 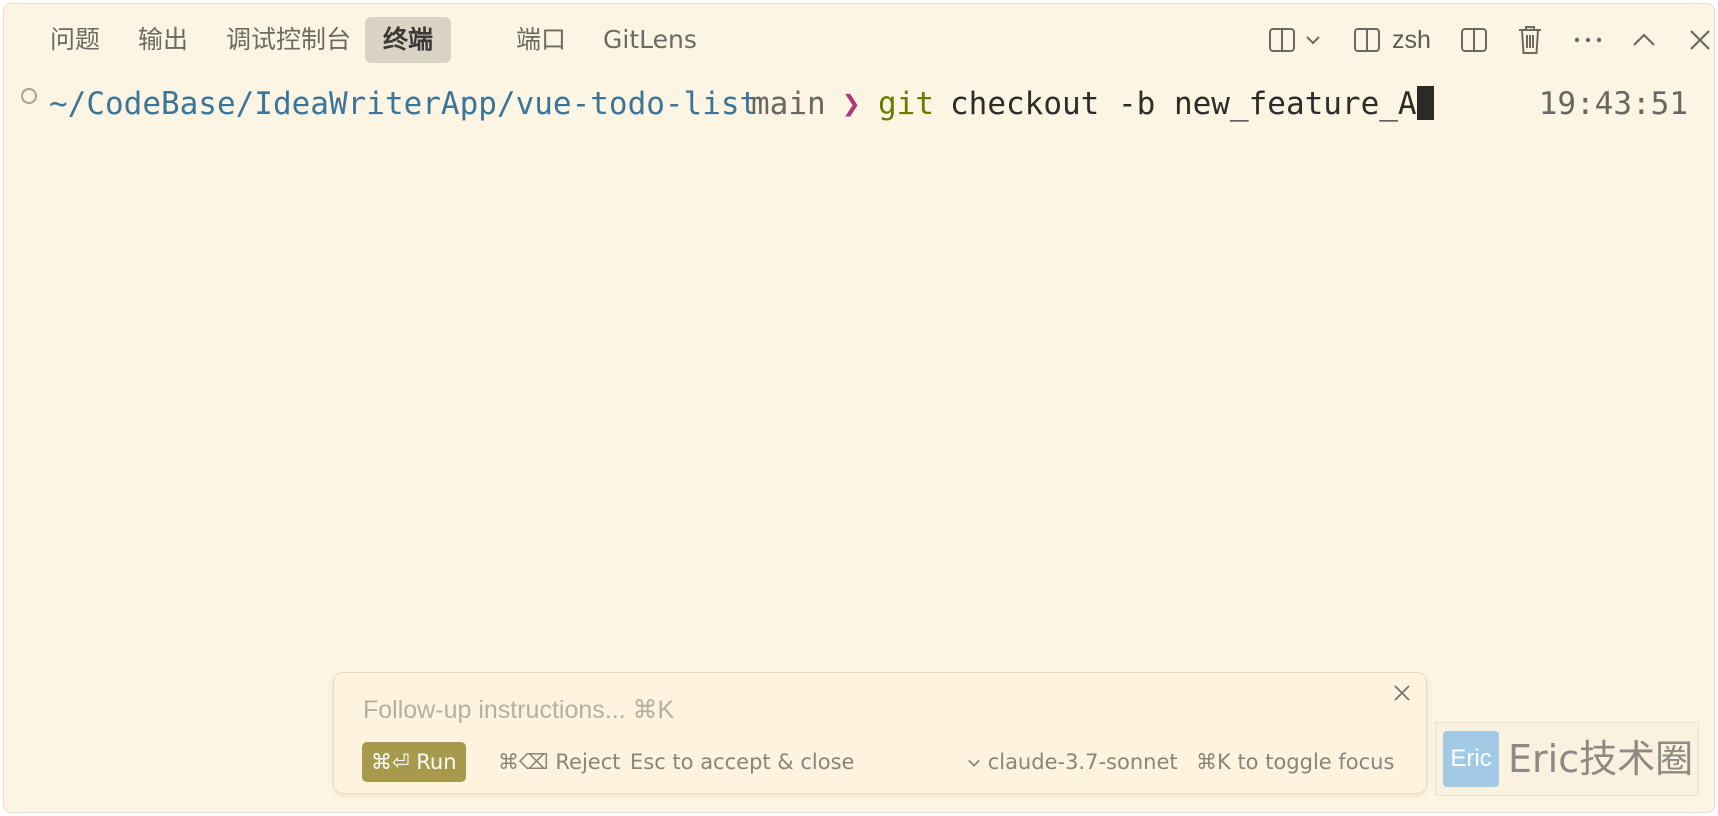 What do you see at coordinates (1282, 40) in the screenshot?
I see `split-layout-icon` at bounding box center [1282, 40].